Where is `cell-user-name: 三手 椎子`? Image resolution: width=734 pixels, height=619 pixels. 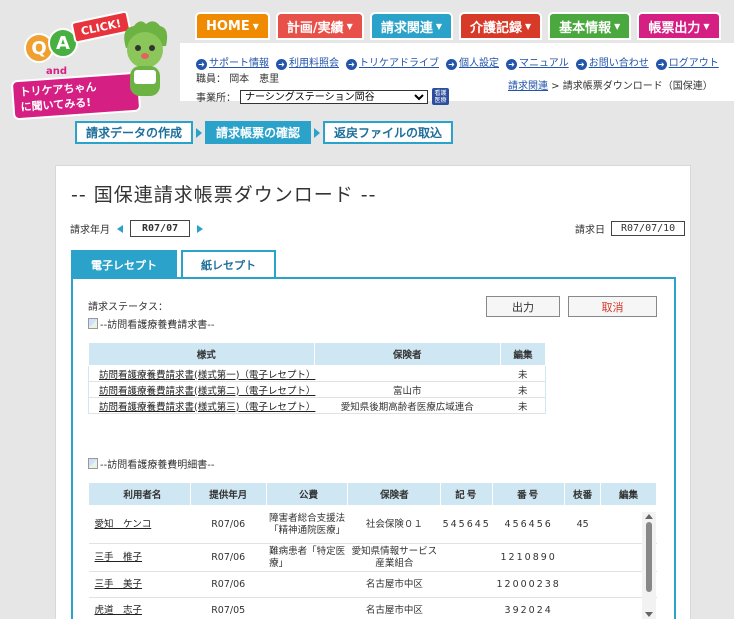 cell-user-name: 三手 椎子 is located at coordinates (139, 557).